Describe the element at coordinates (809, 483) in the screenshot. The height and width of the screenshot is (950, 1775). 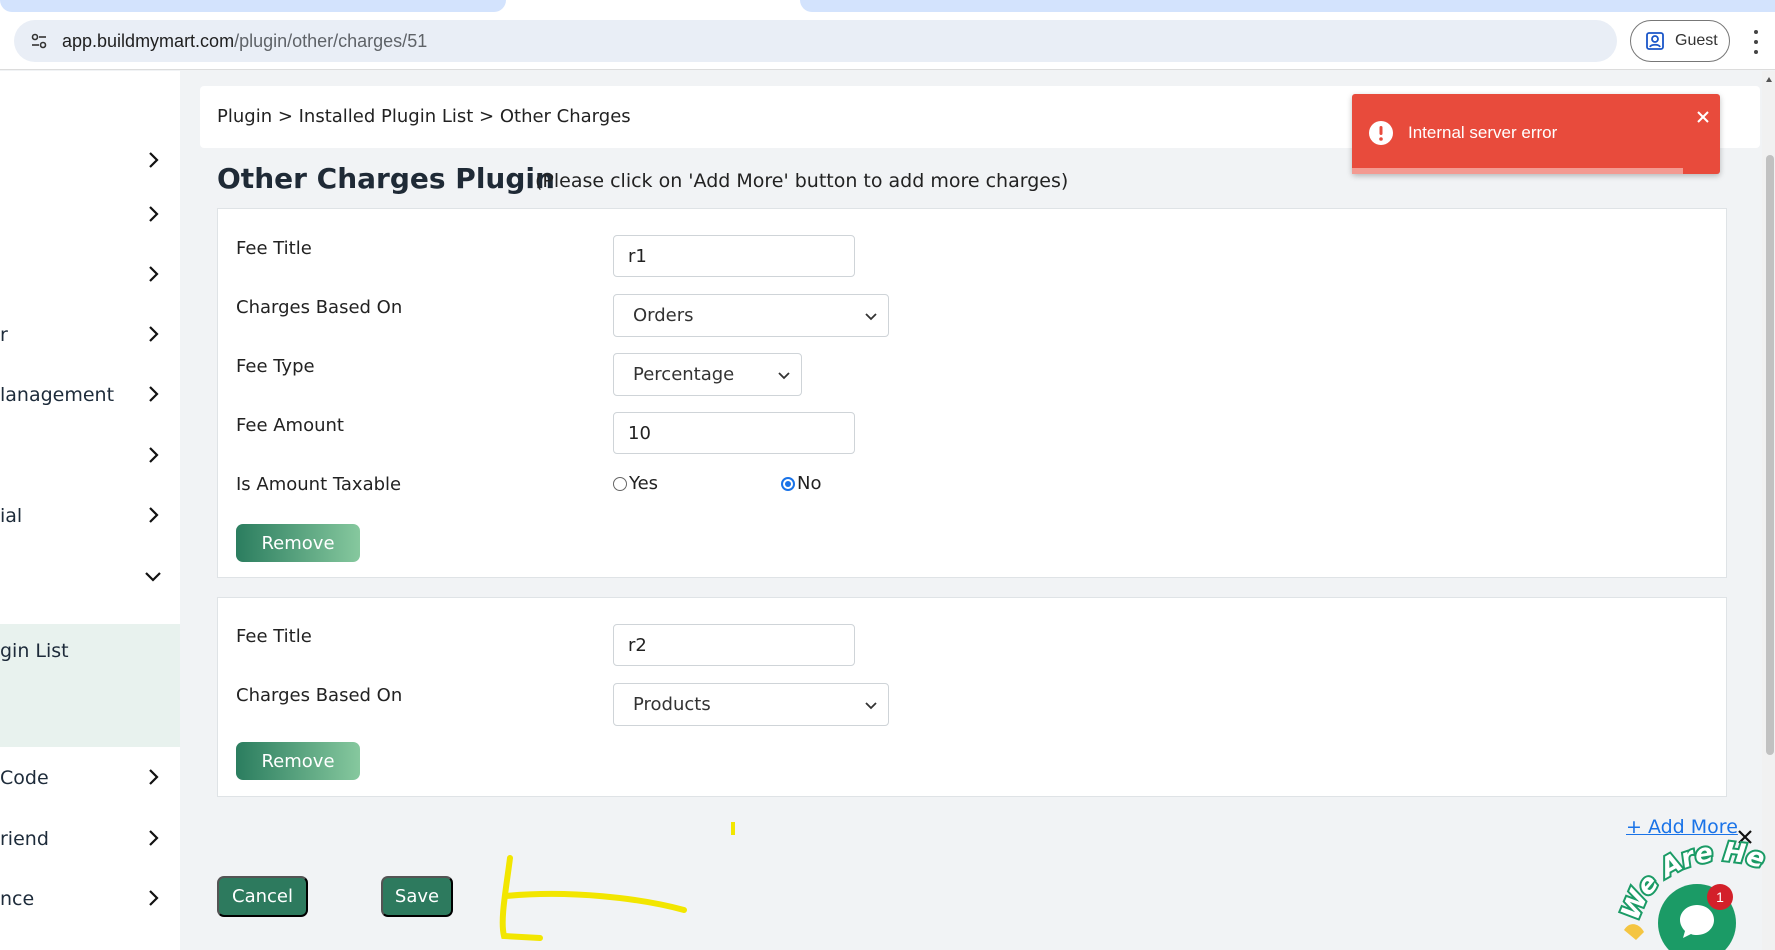
I see `radio-no-label: No` at that location.